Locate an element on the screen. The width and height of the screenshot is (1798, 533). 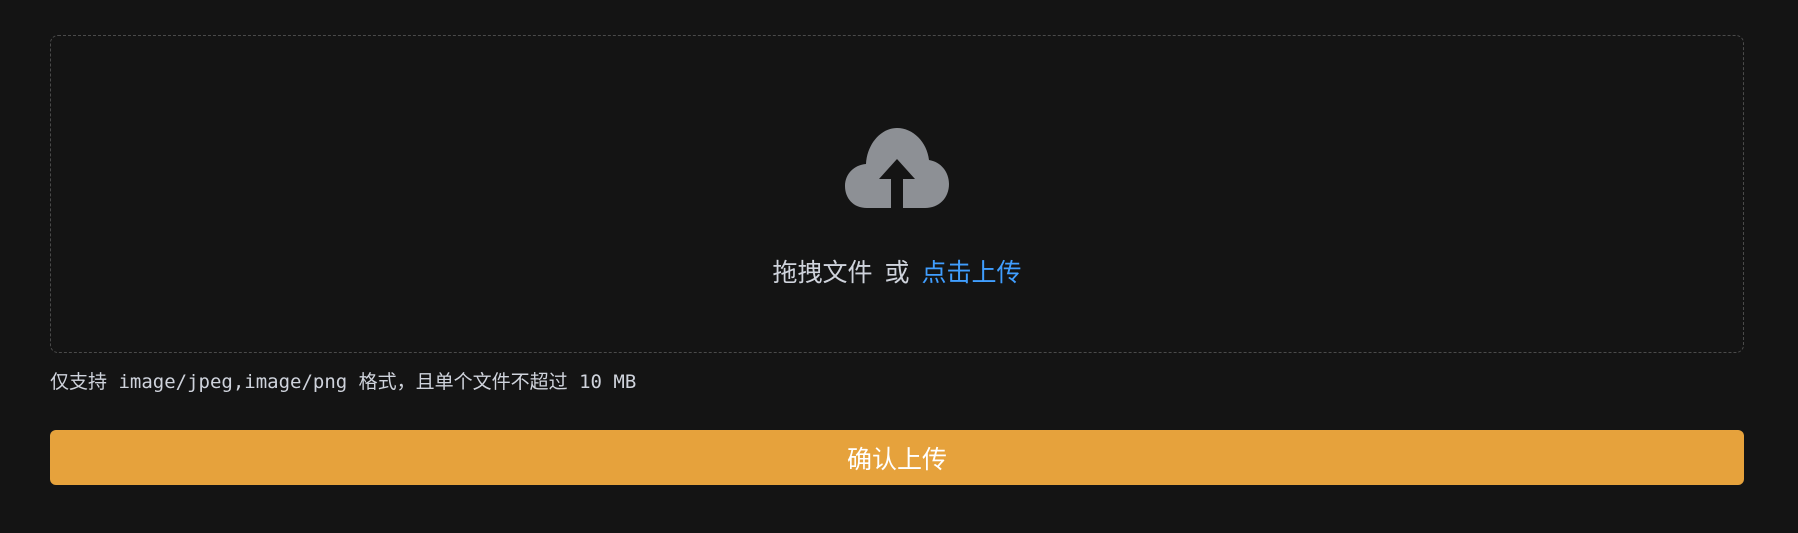
confirm-upload-button: 确认上传 is located at coordinates (897, 457).